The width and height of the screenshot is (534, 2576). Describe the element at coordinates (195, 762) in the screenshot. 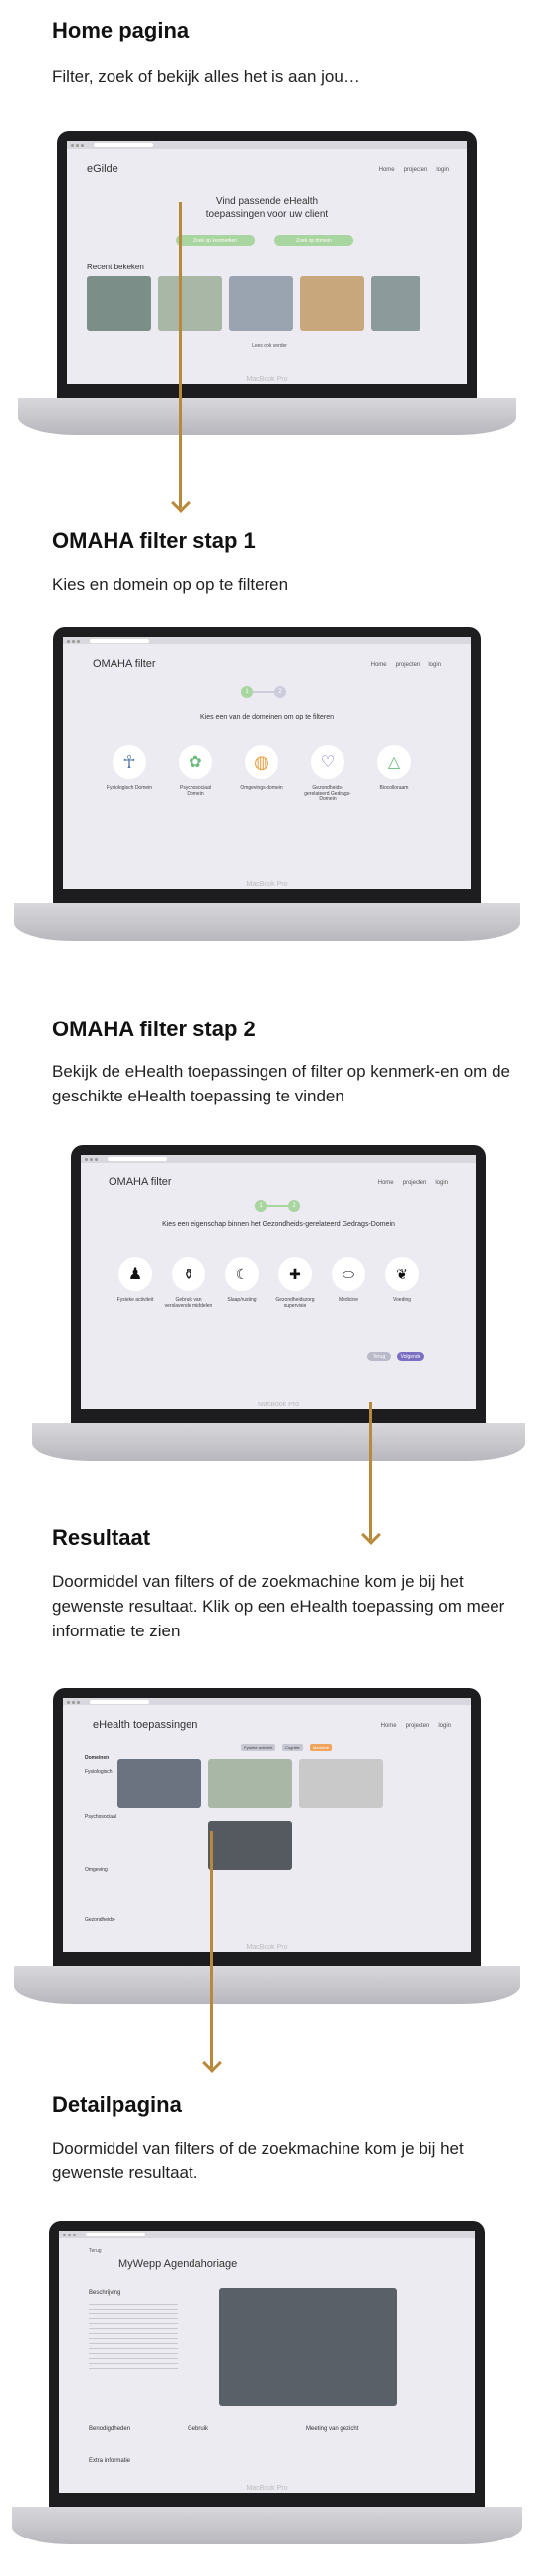

I see `domain-psycho-button: ✿` at that location.